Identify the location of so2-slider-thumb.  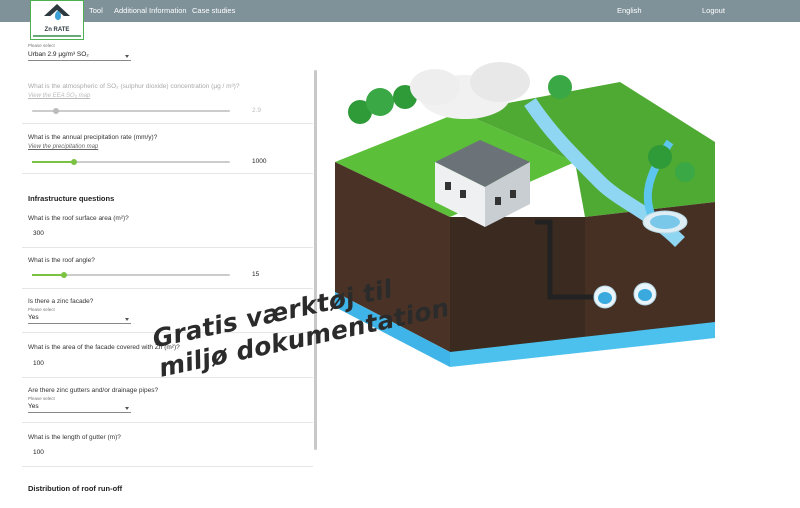
(55, 111).